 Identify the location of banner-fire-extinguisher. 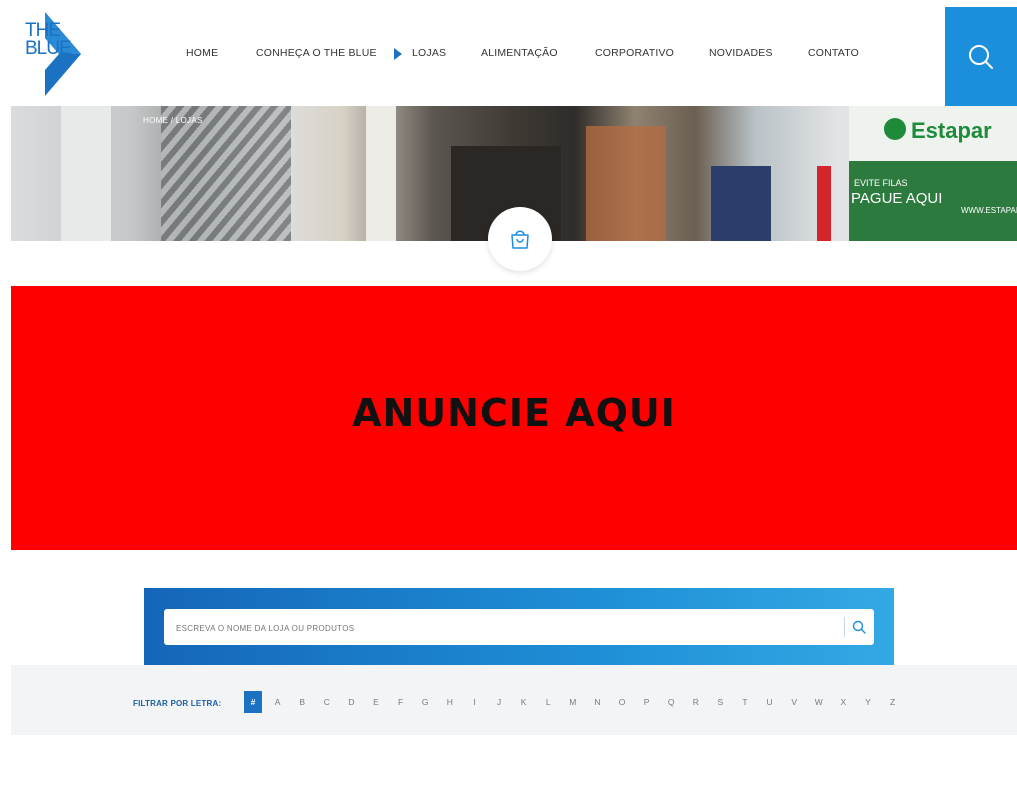
(824, 203).